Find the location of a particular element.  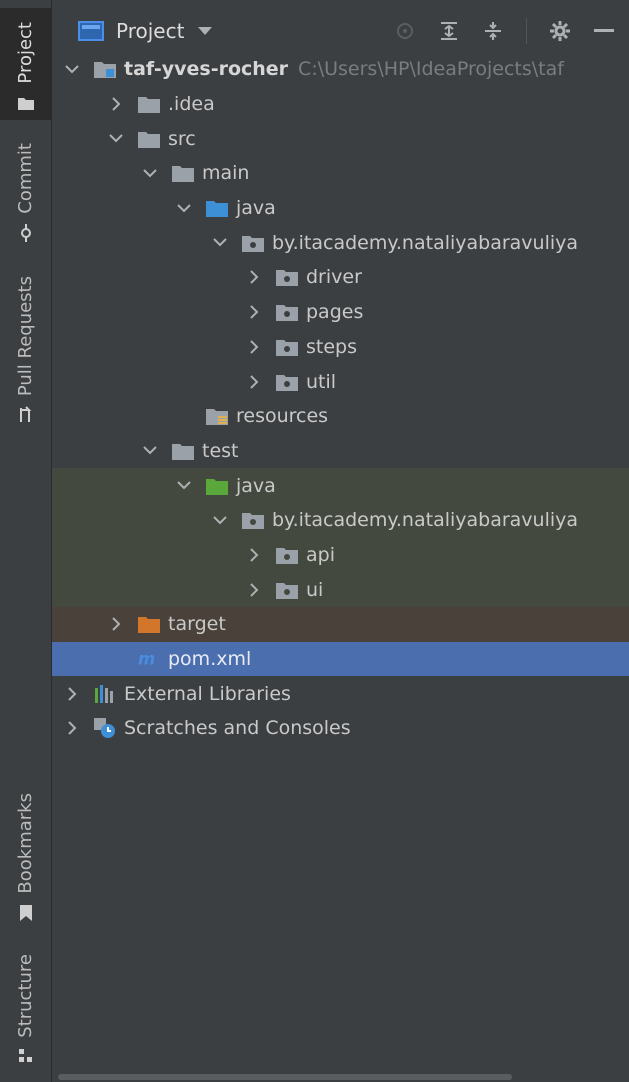

tab-project-label: Project is located at coordinates (25, 53).